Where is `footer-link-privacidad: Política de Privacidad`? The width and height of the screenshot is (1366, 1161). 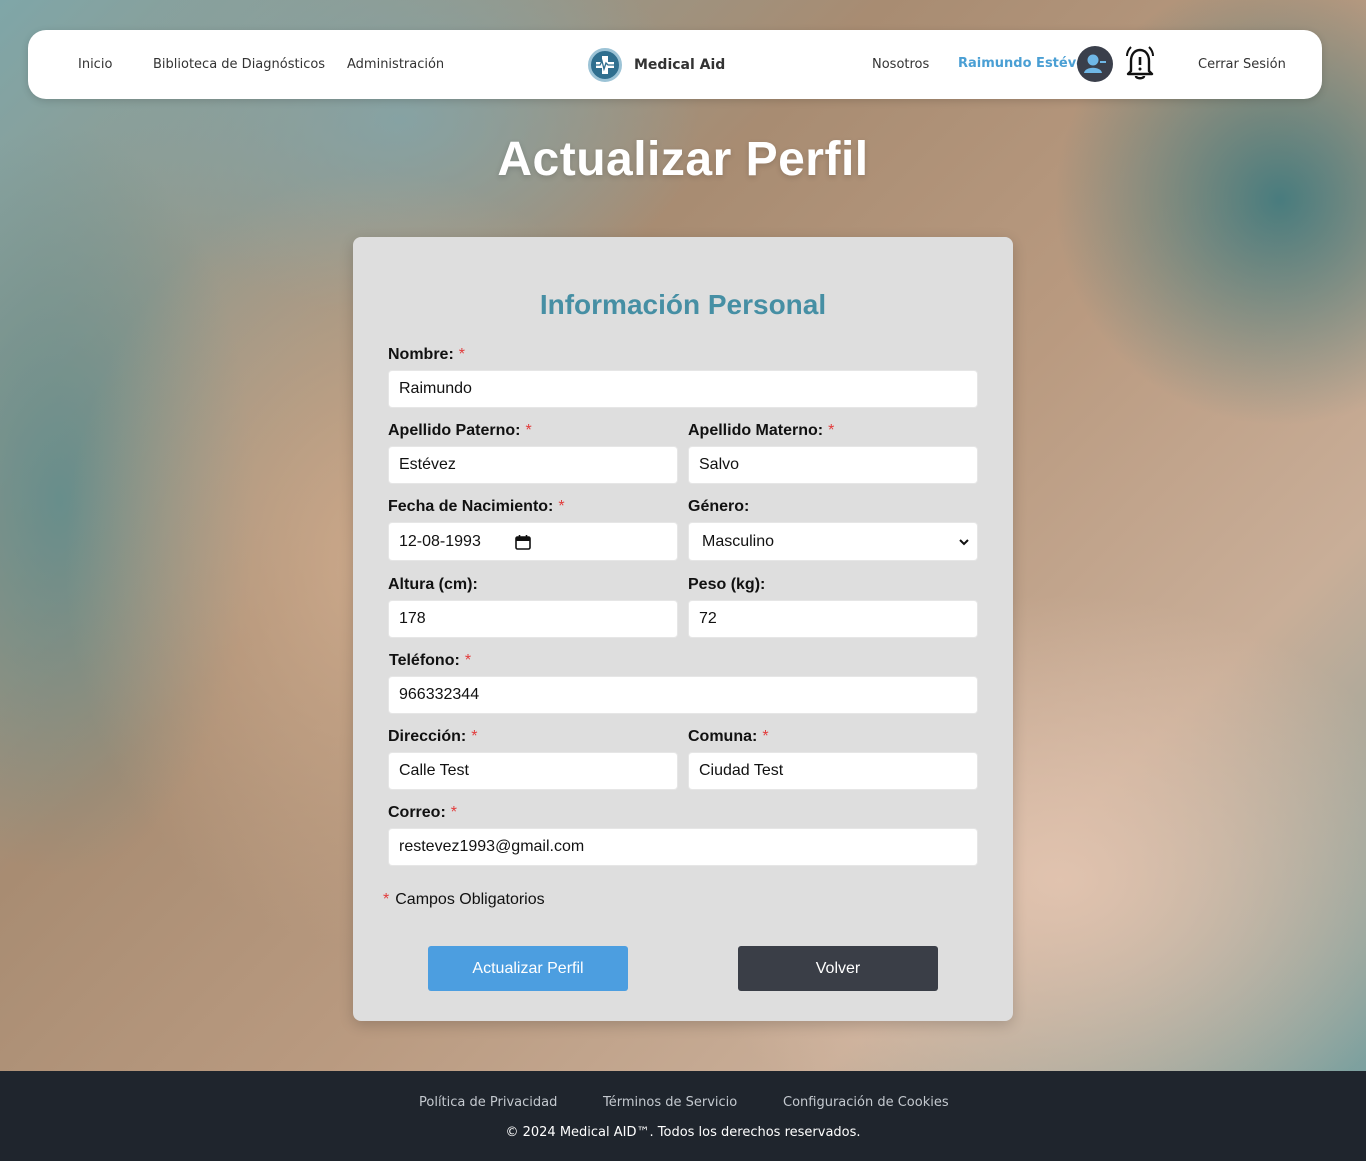
footer-link-privacidad: Política de Privacidad is located at coordinates (488, 1102).